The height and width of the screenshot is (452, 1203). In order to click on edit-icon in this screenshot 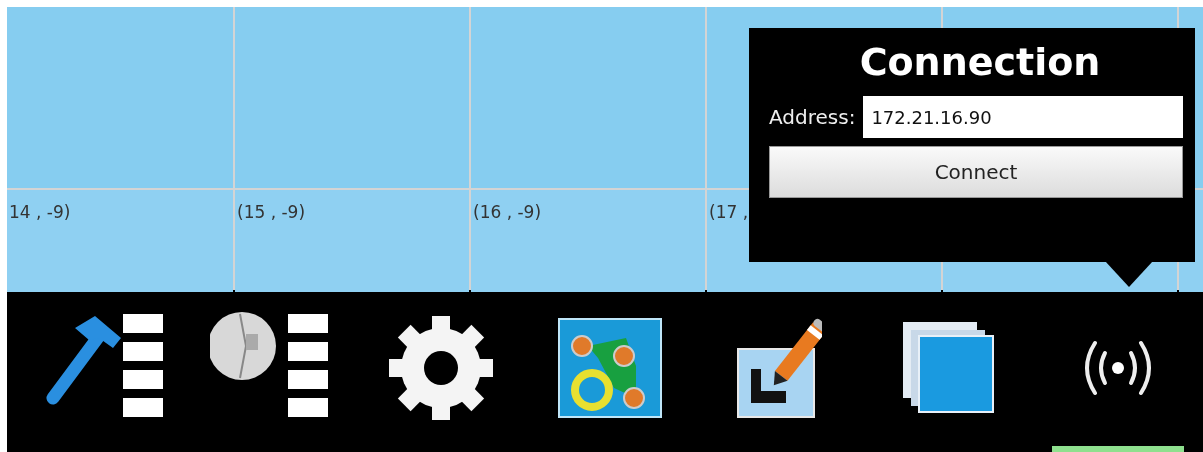, I will do `click(779, 368)`.